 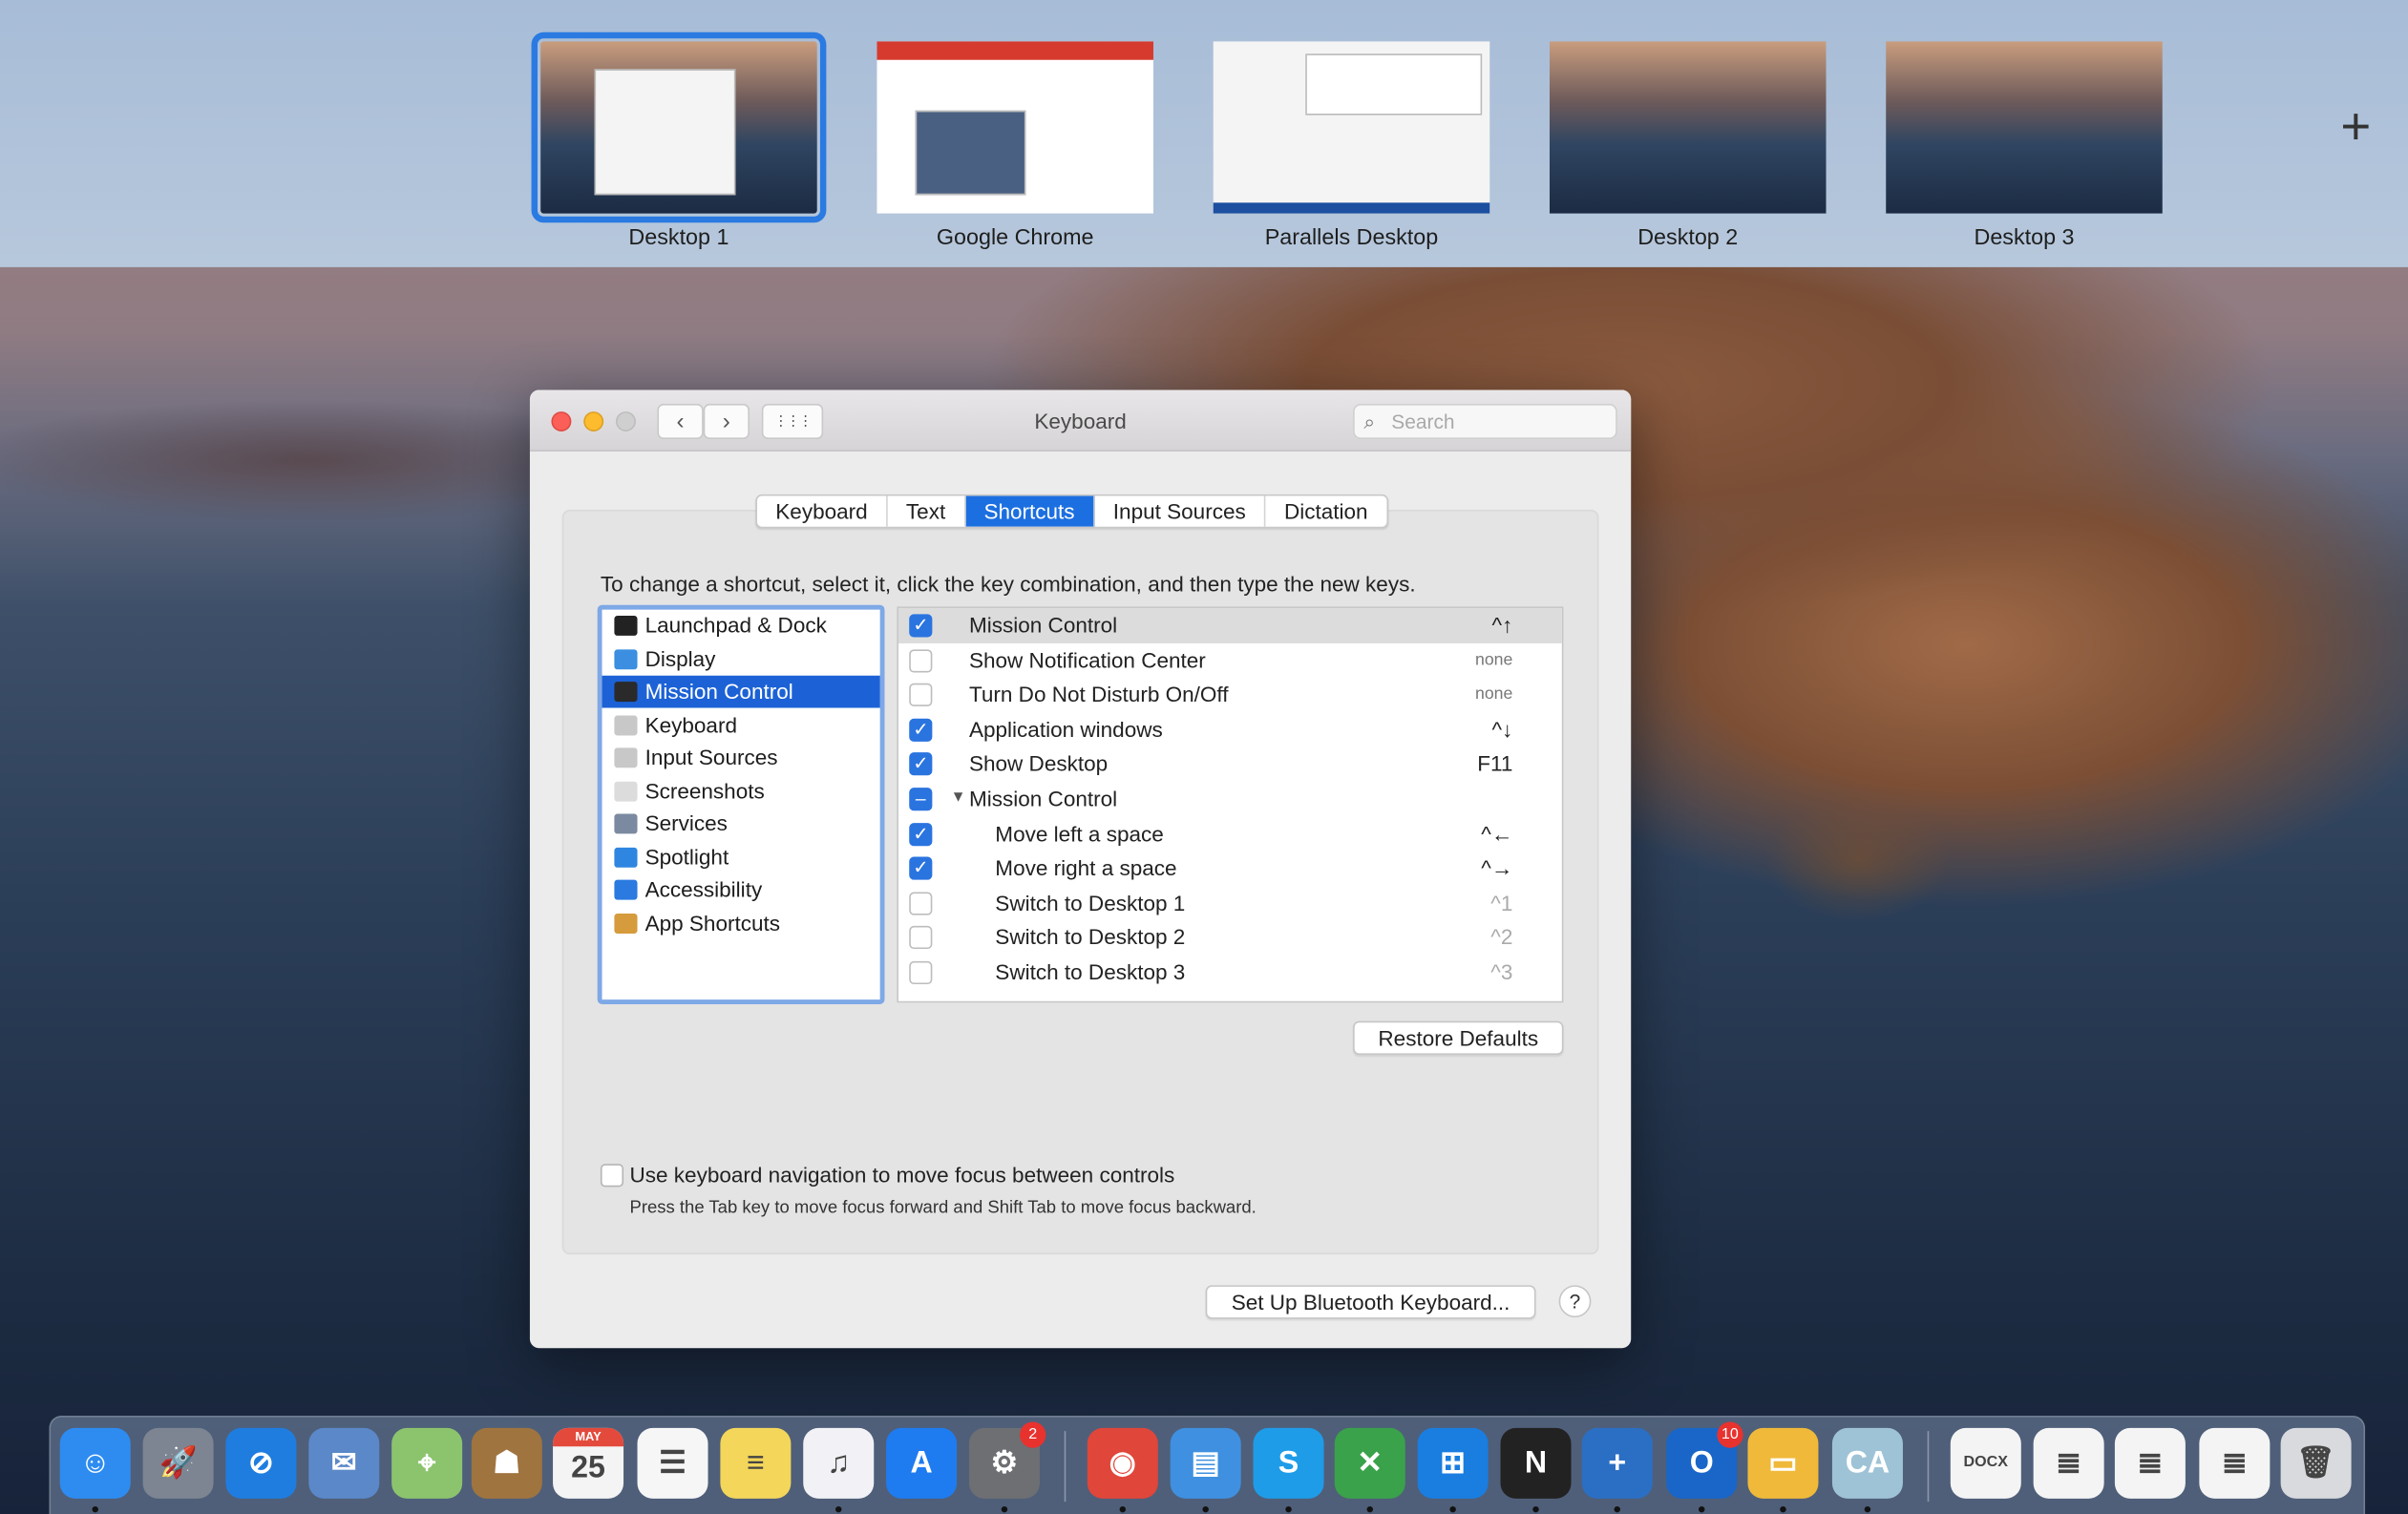 I want to click on shortcut-key: ^1, so click(x=1501, y=903).